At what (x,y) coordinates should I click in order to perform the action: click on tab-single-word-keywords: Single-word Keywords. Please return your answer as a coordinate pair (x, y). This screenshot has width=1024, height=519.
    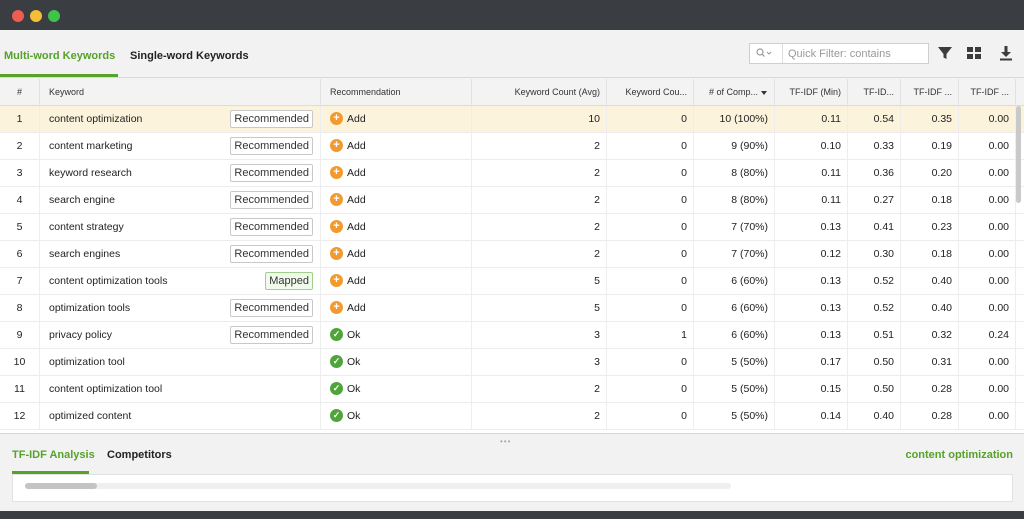
    Looking at the image, I should click on (189, 56).